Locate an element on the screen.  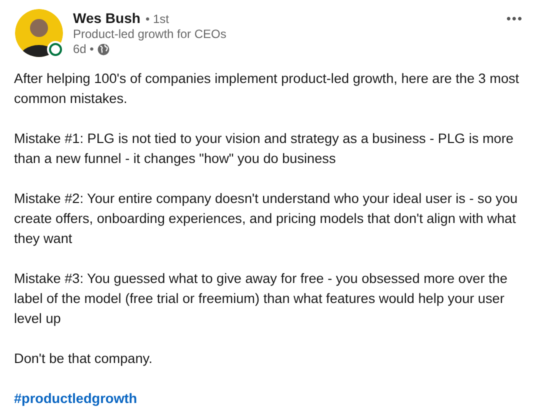
hashtag-link: #productledgrowth is located at coordinates (76, 398).